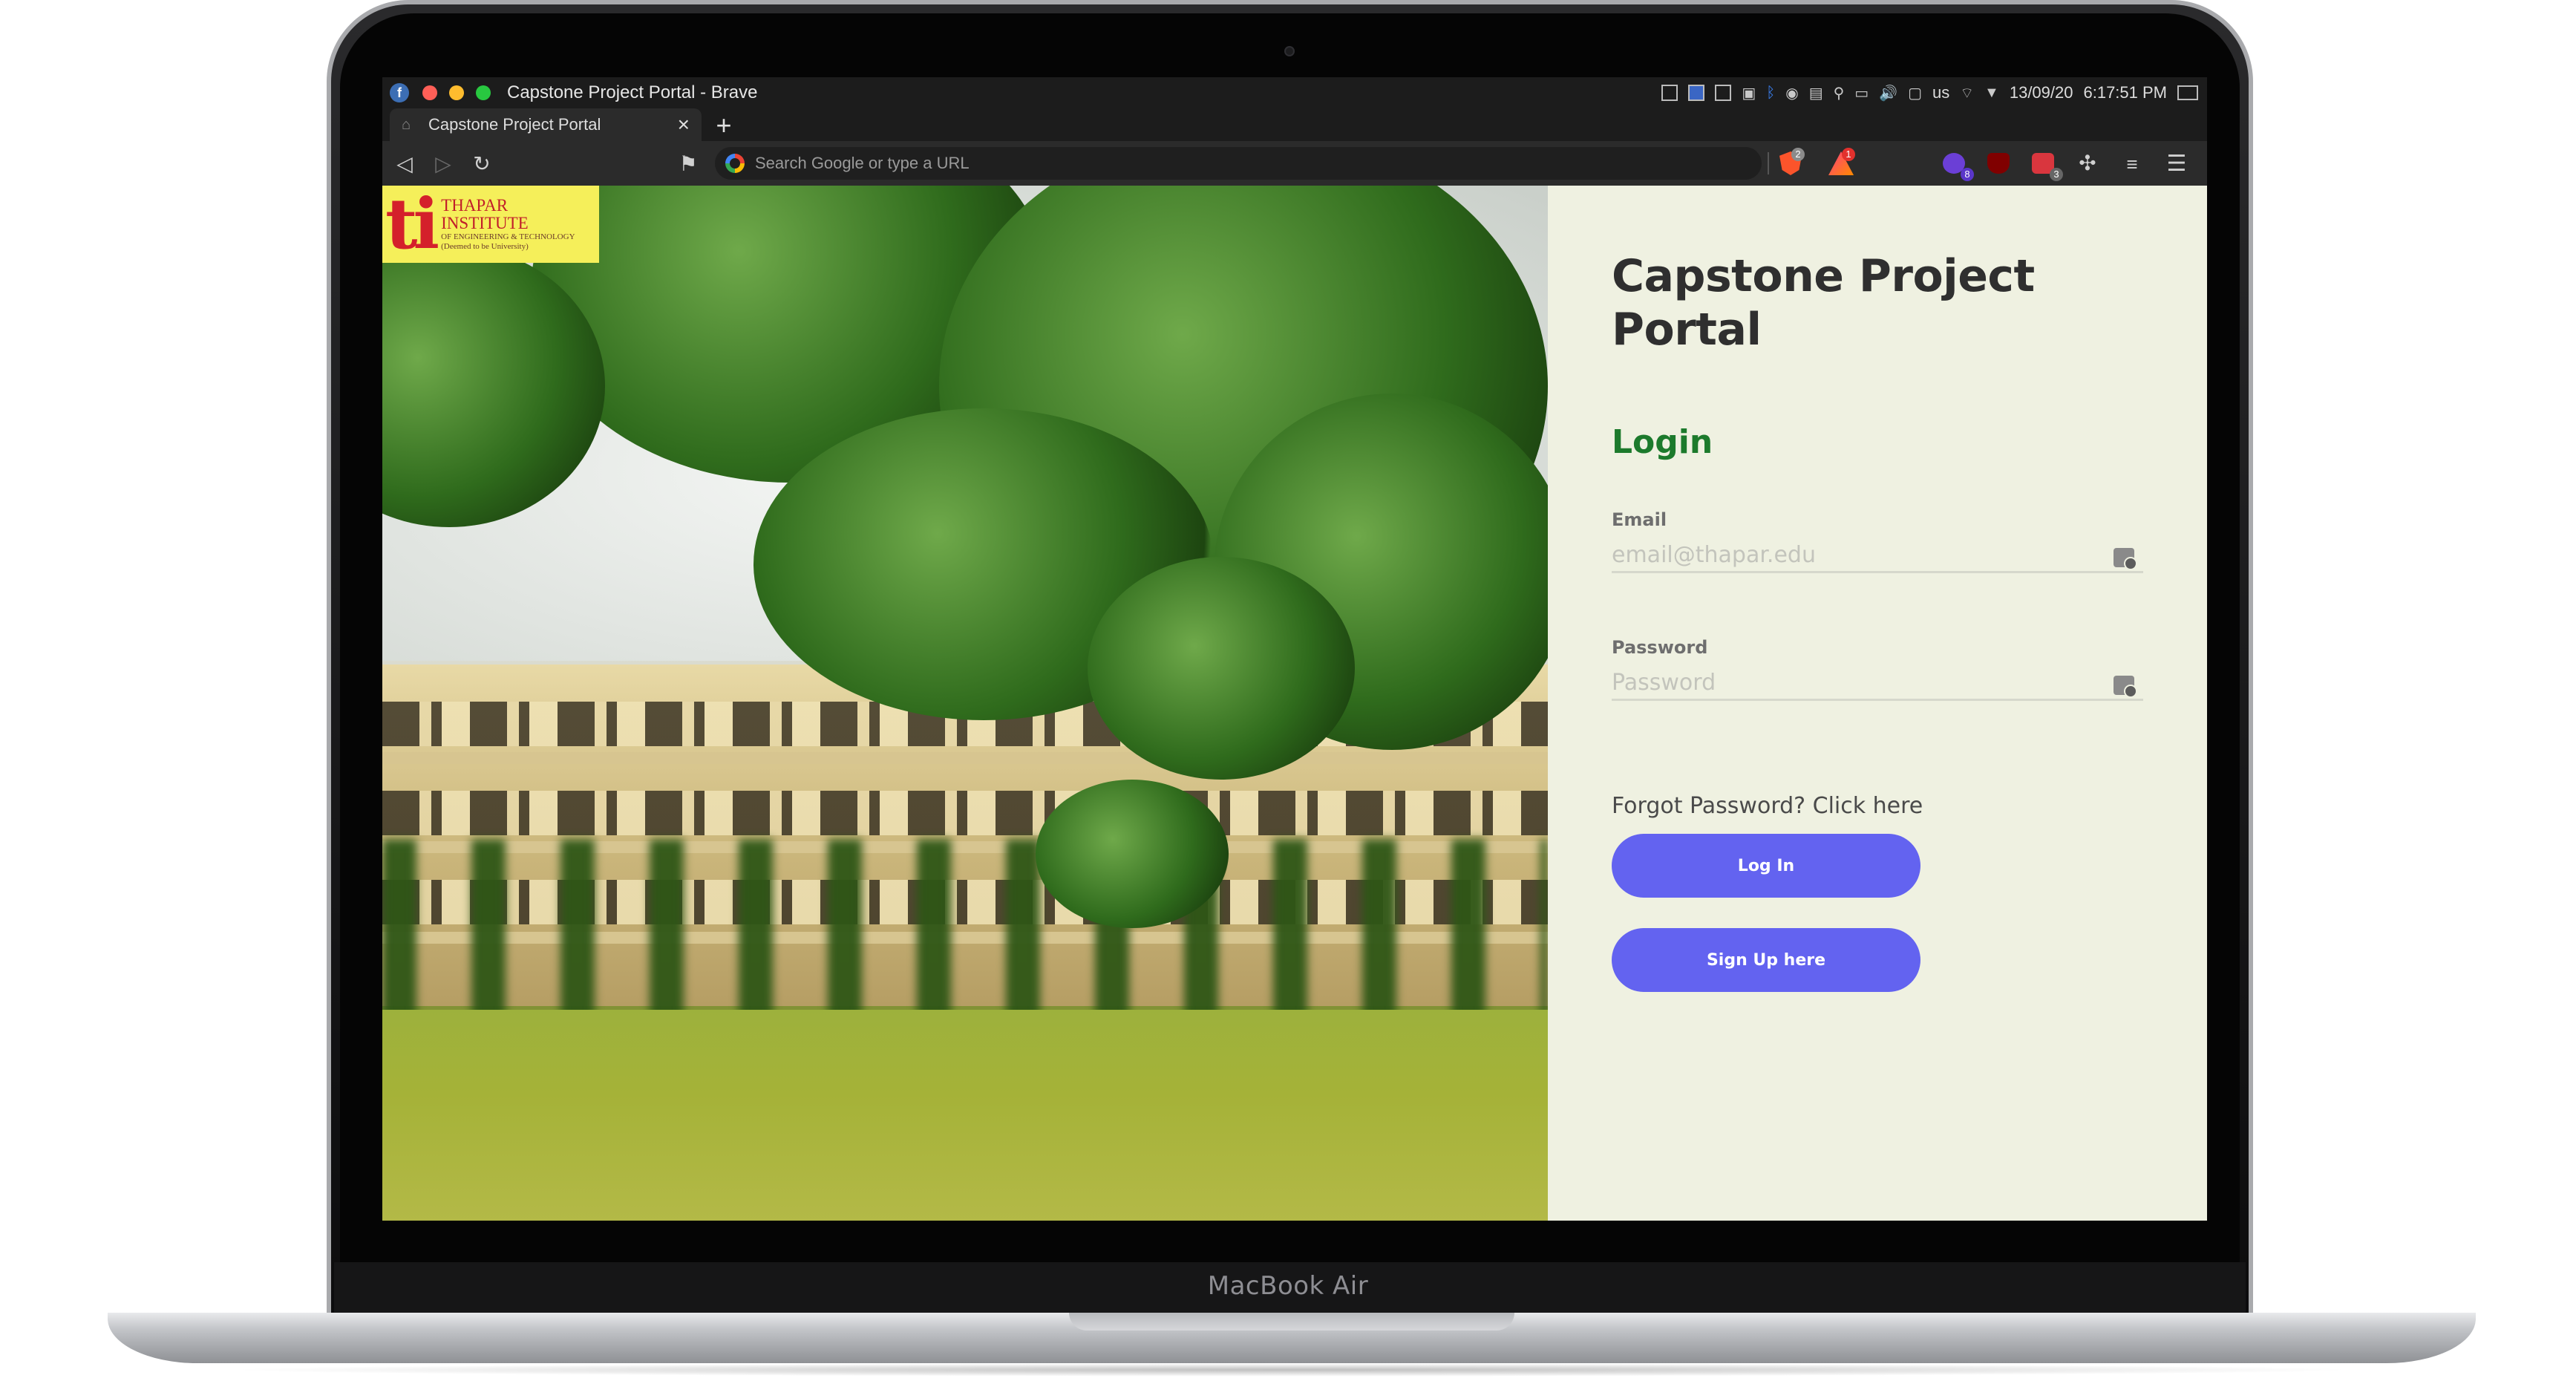  Describe the element at coordinates (1991, 93) in the screenshot. I see `chevron-down-icon: ▼` at that location.